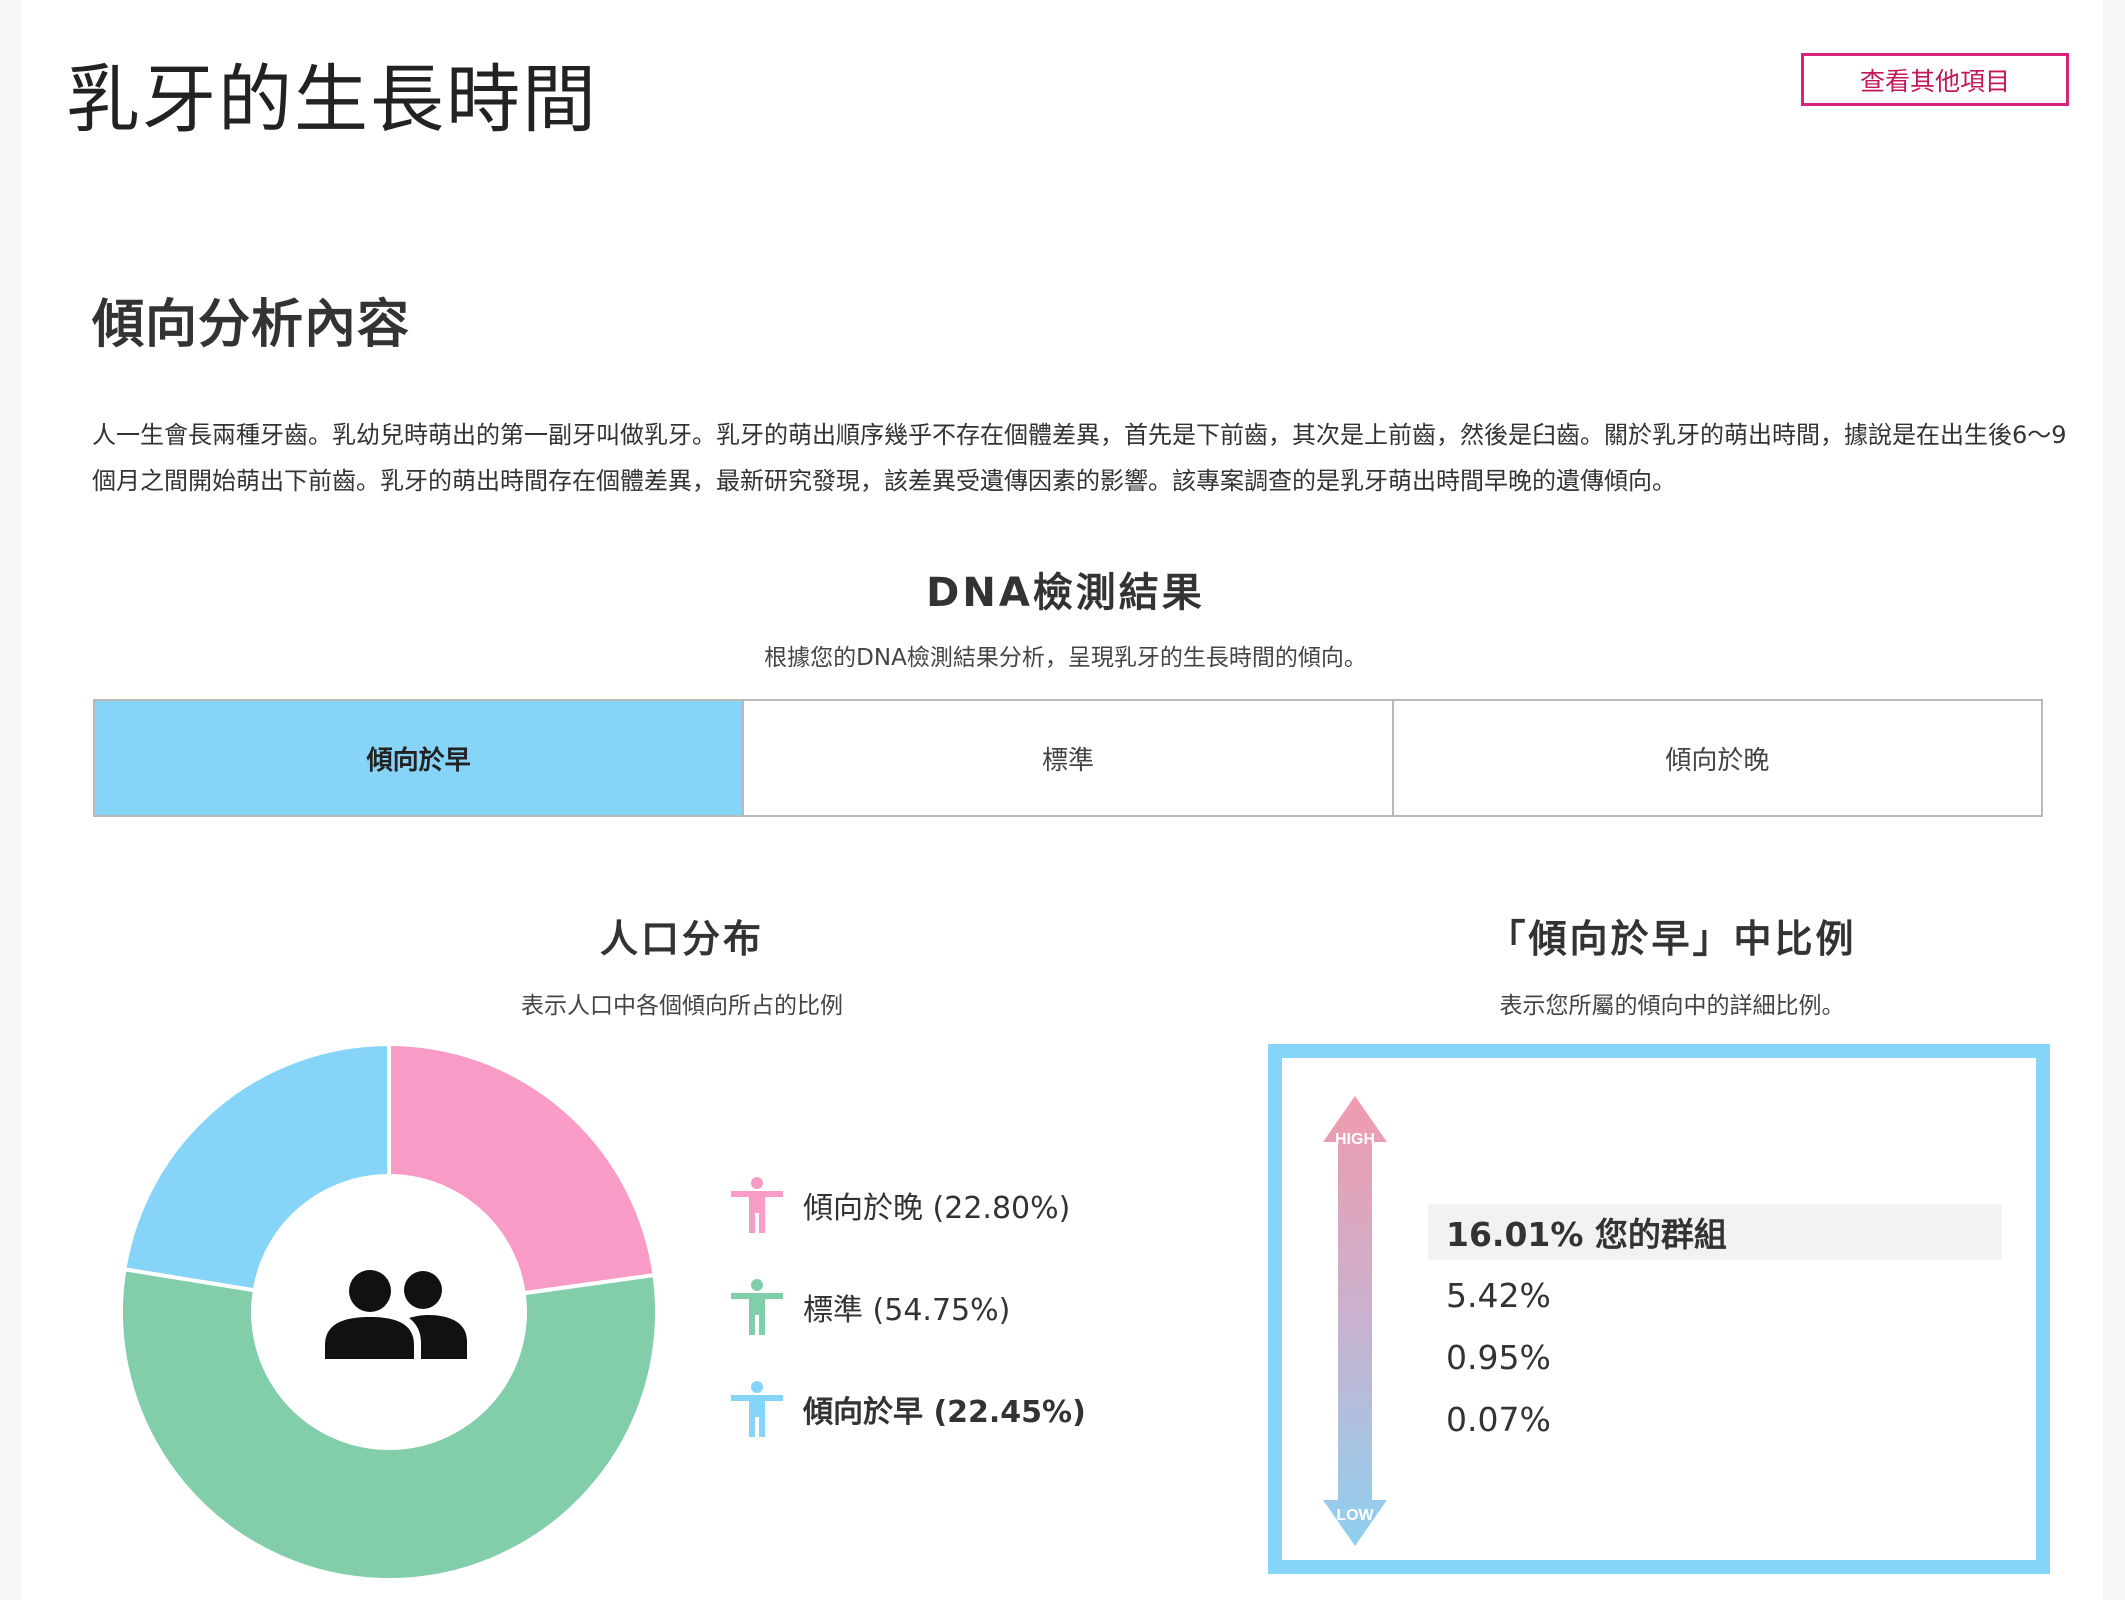 The height and width of the screenshot is (1600, 2125). Describe the element at coordinates (1355, 1139) in the screenshot. I see `arrow-high-label: HIGH` at that location.